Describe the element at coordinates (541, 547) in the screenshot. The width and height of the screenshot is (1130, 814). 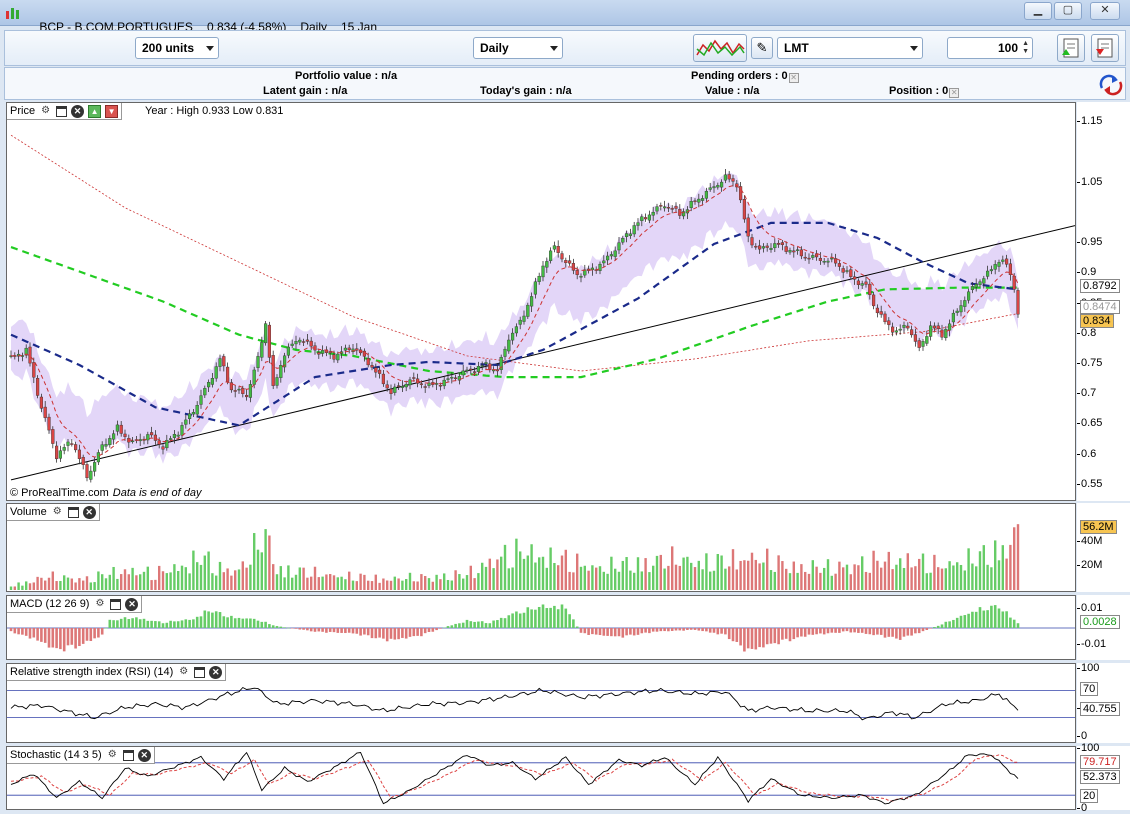
I see `volume-chart` at that location.